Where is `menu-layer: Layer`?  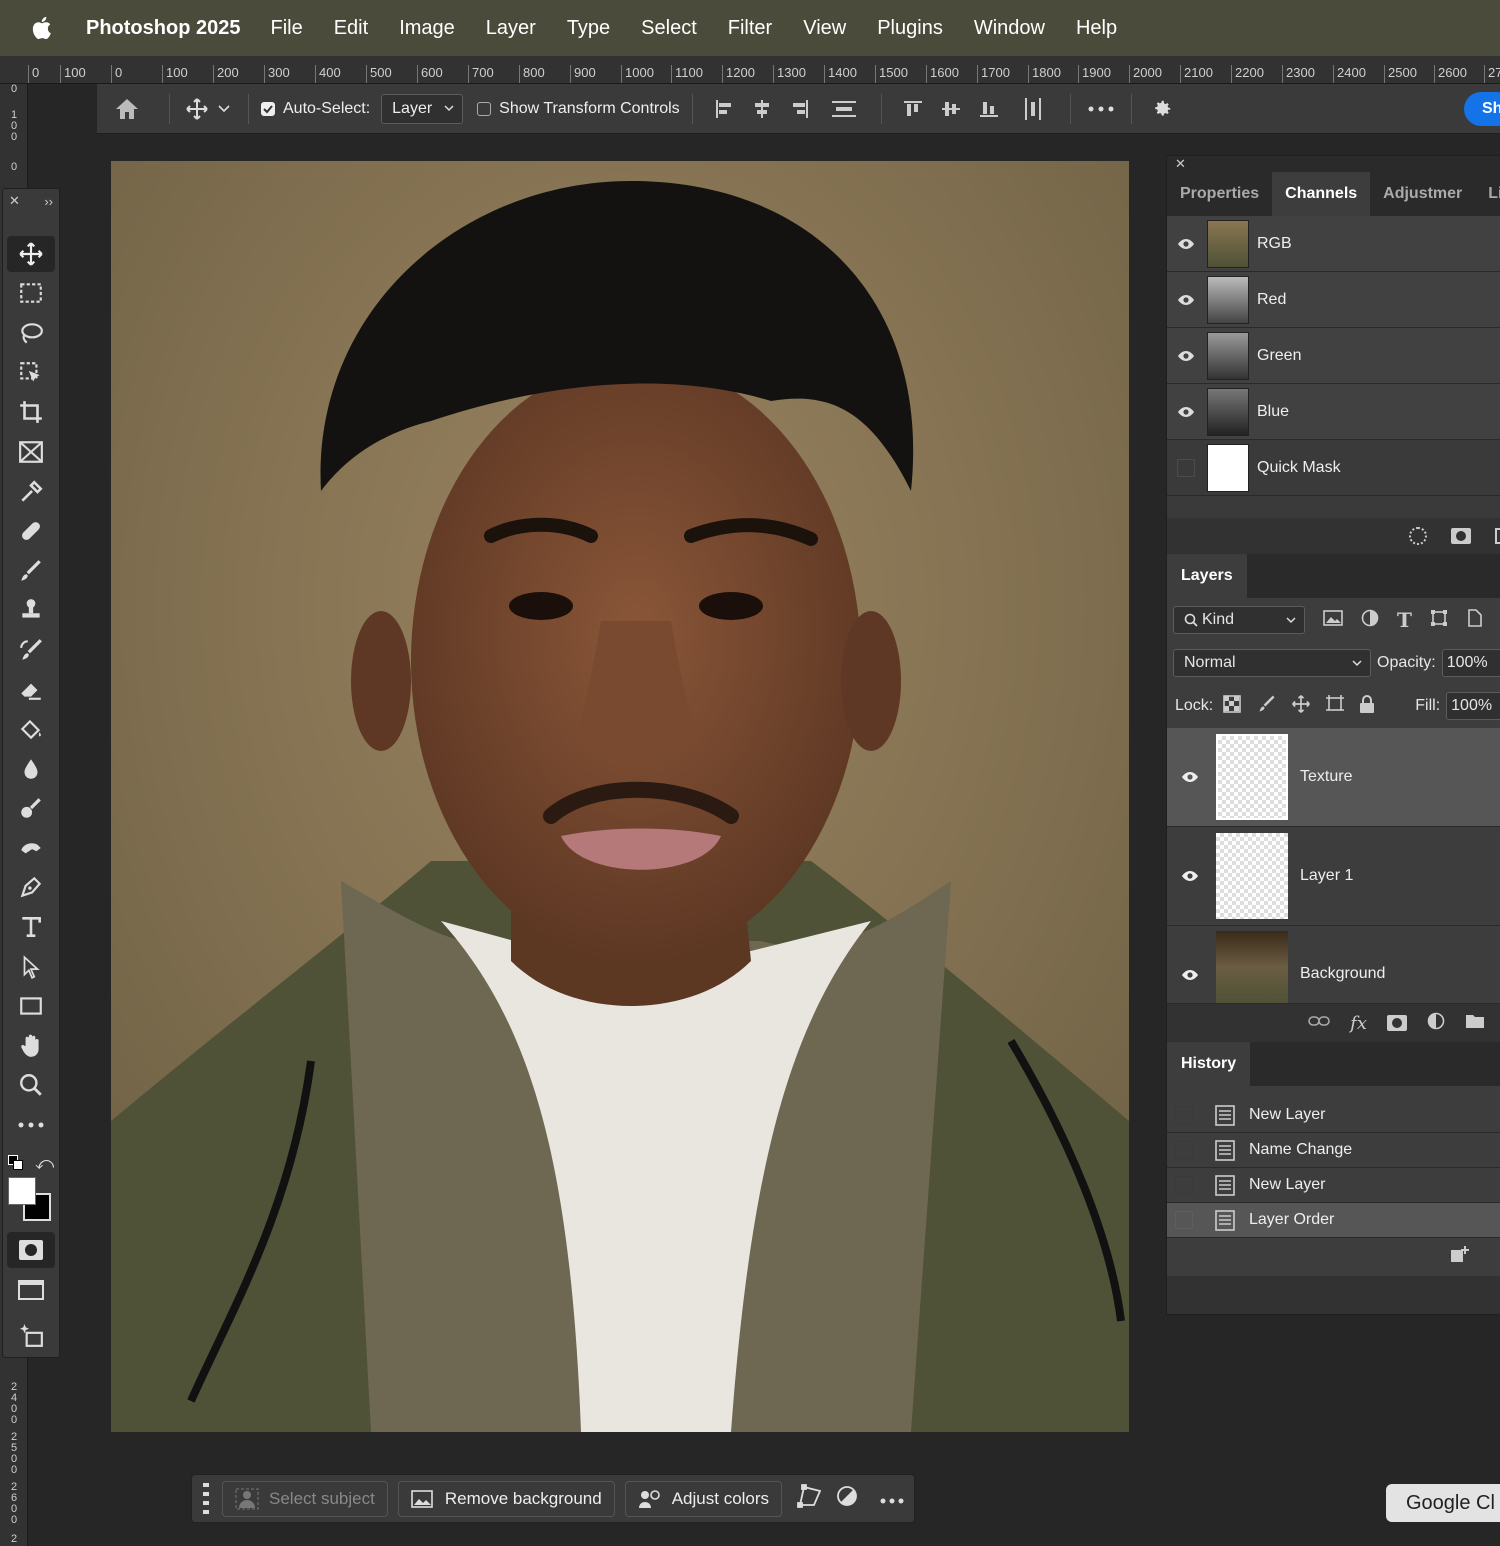
menu-layer: Layer is located at coordinates (511, 28).